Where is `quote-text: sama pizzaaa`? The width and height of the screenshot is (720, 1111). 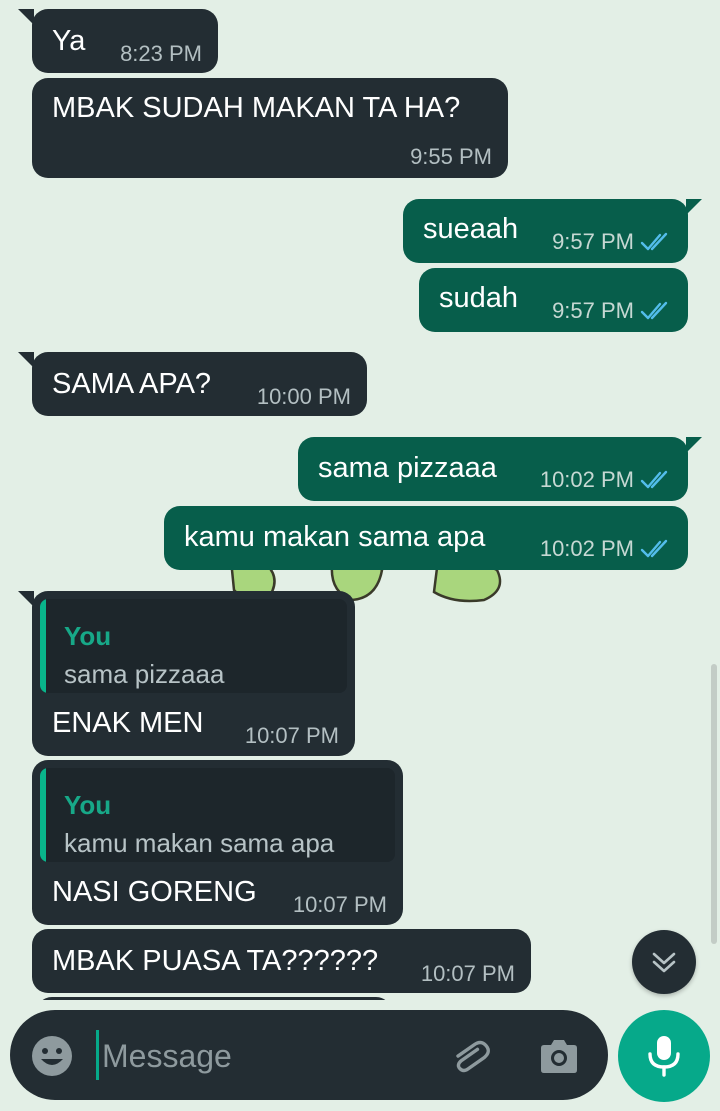 quote-text: sama pizzaaa is located at coordinates (144, 674).